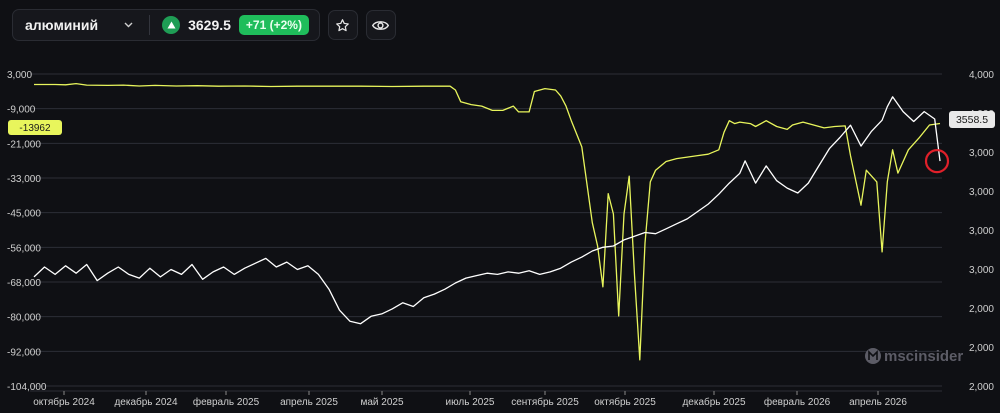 The image size is (1000, 413). I want to click on left-tick-label: -45,000, so click(24, 214).